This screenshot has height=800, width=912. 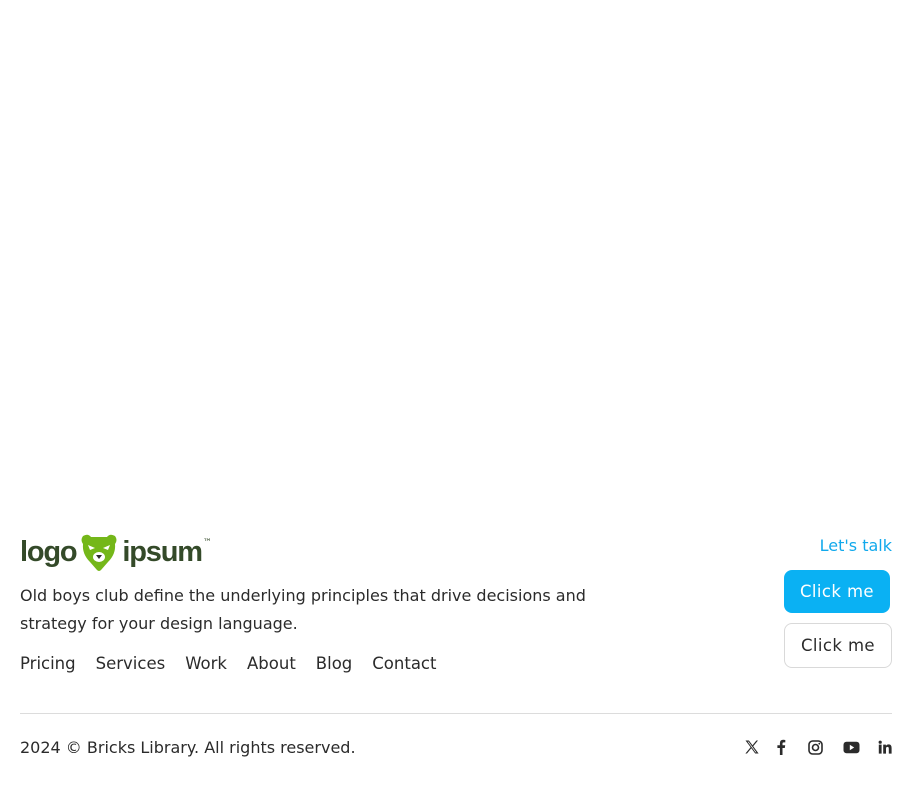 I want to click on x-icon, so click(x=752, y=747).